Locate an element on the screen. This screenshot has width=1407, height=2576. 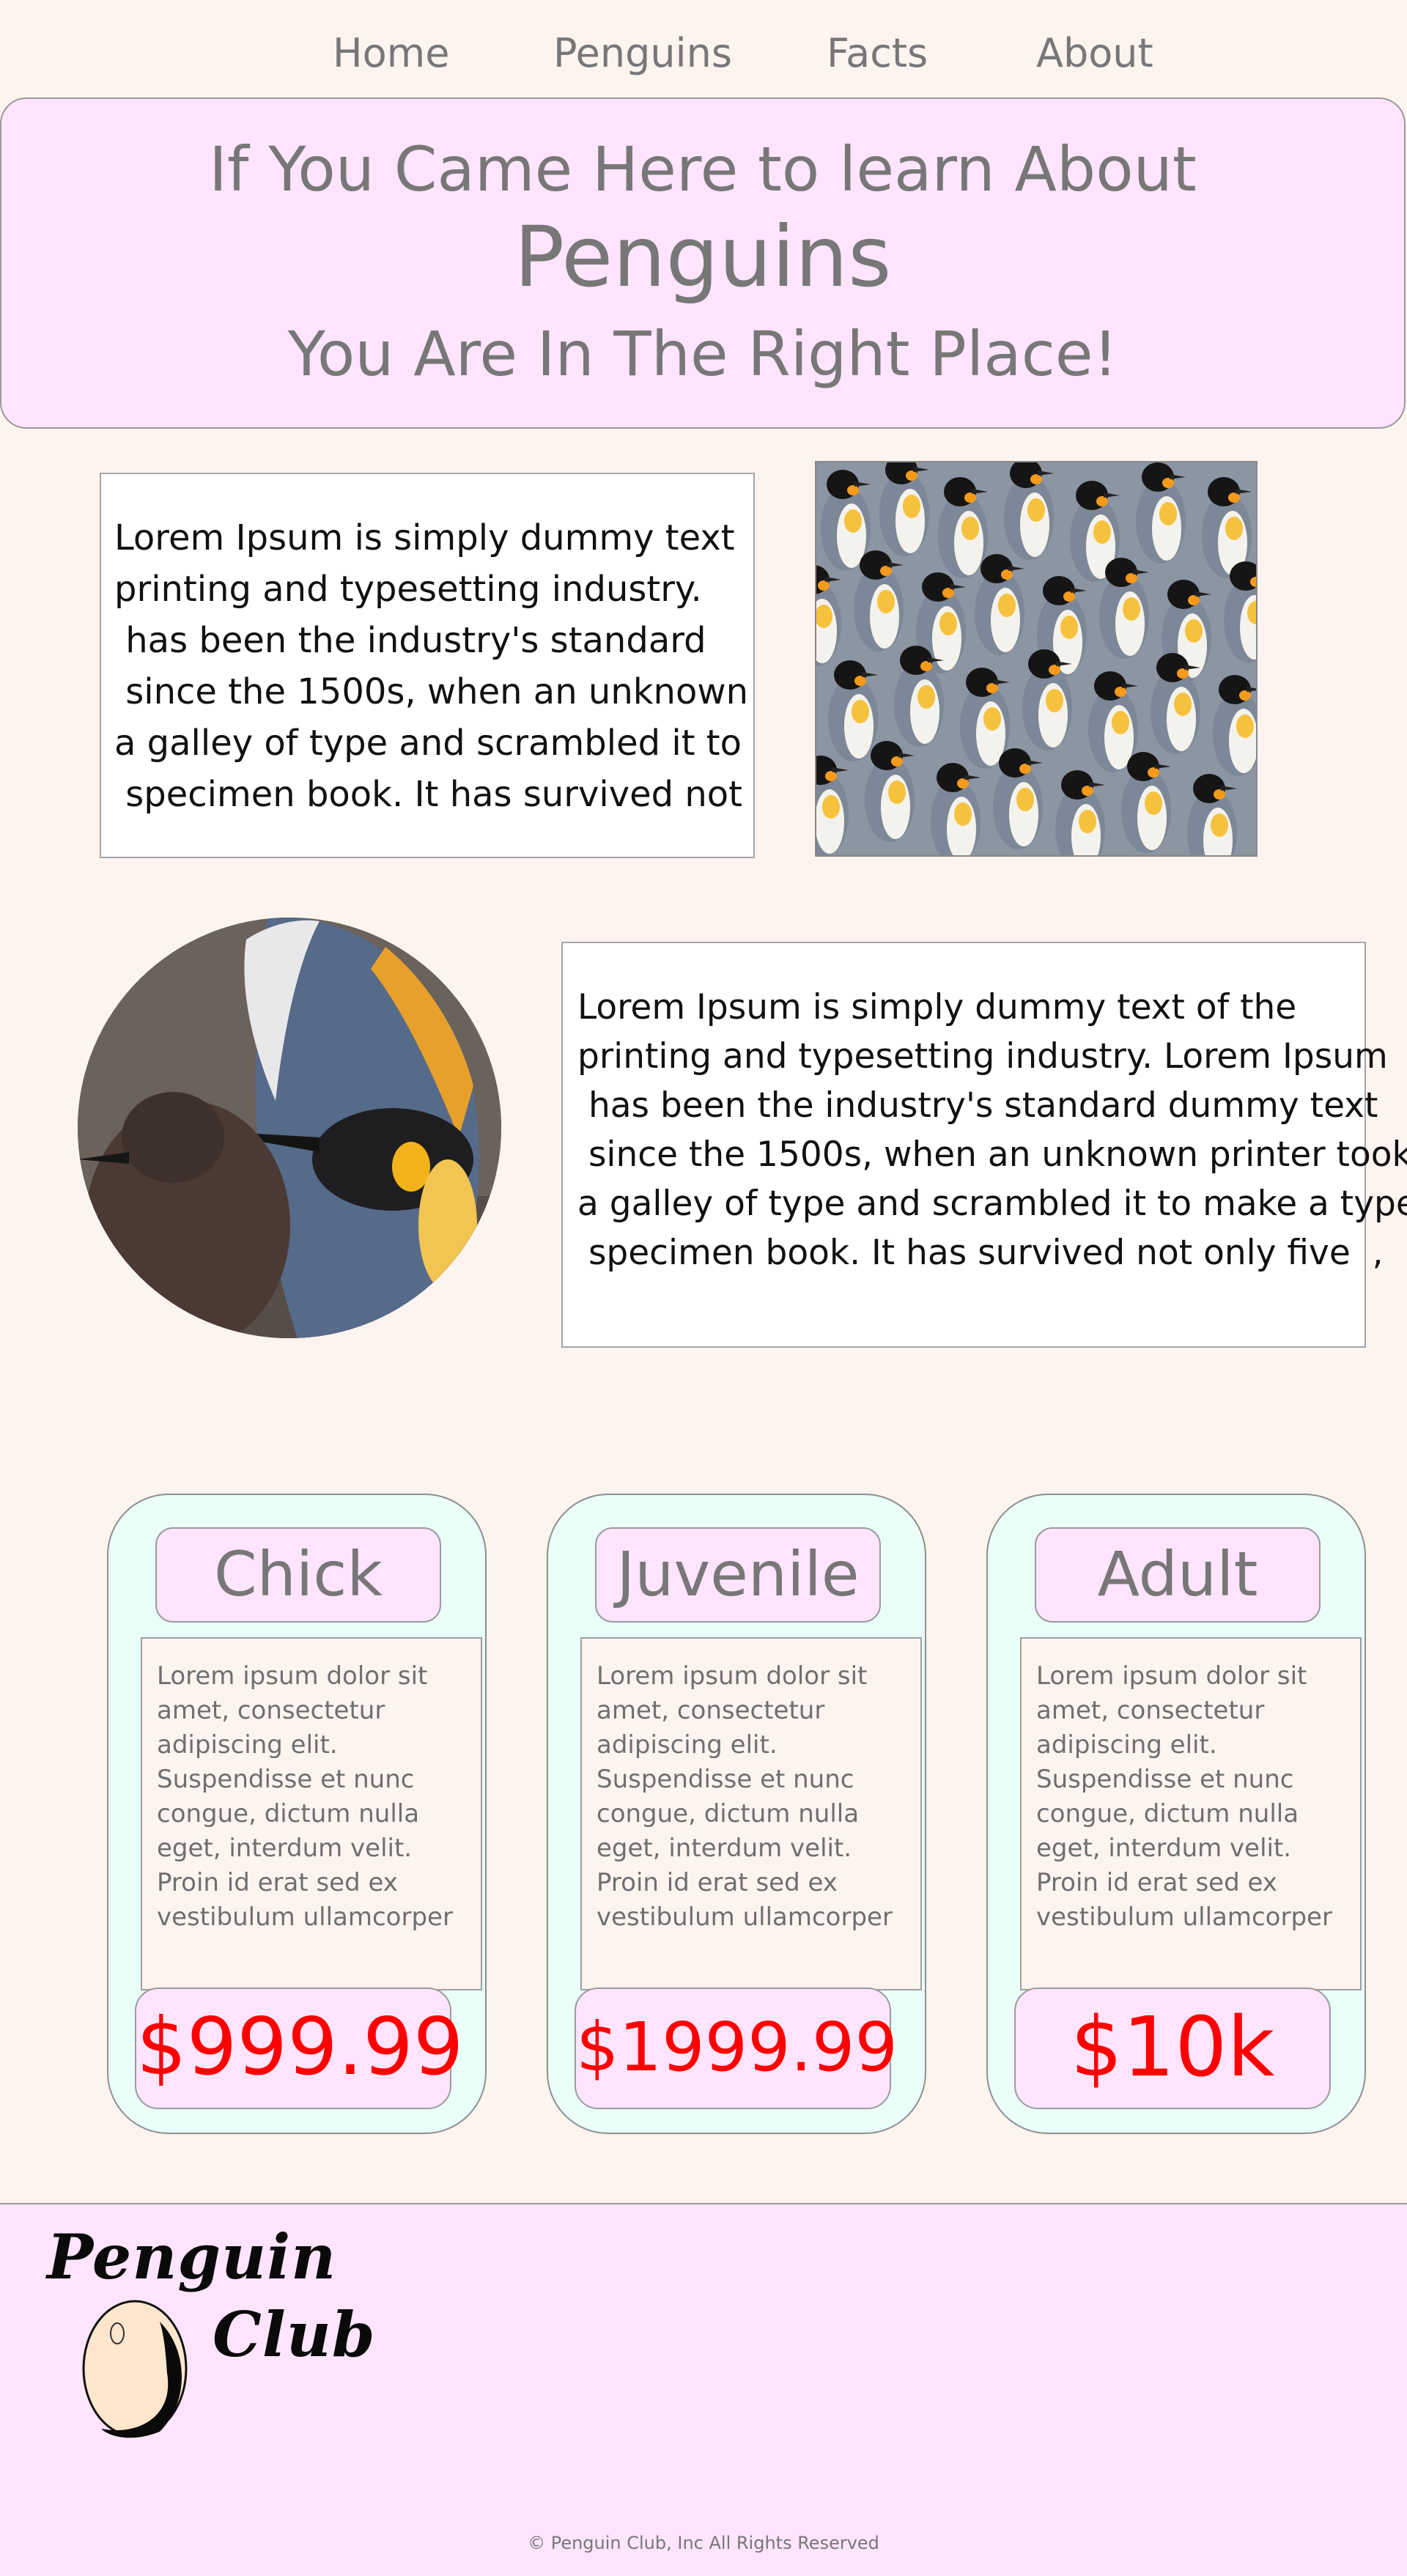
price-button: $1999.99 is located at coordinates (736, 2048).